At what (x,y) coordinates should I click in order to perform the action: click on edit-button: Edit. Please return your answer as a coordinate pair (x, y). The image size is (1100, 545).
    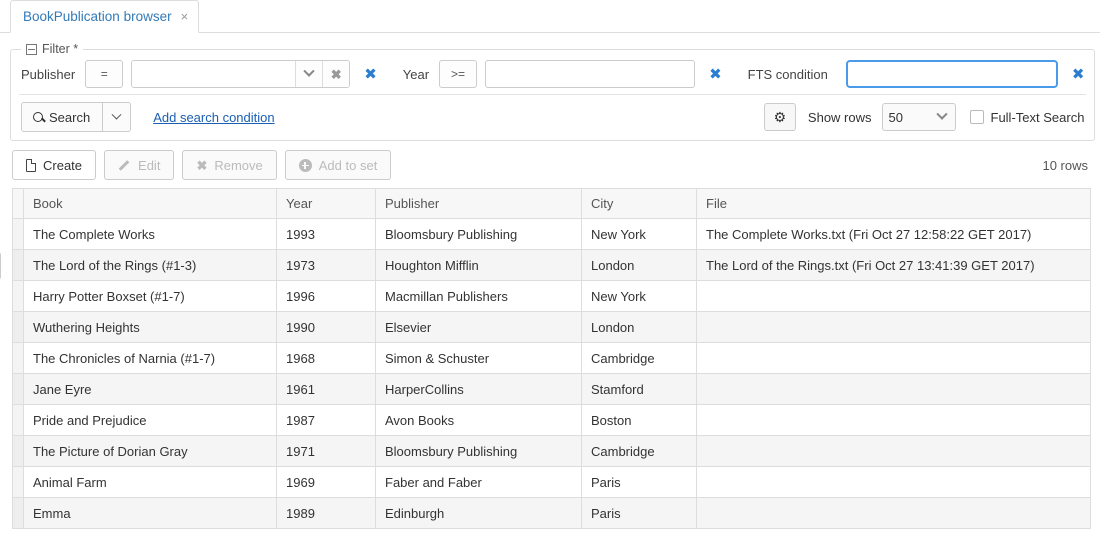
    Looking at the image, I should click on (139, 165).